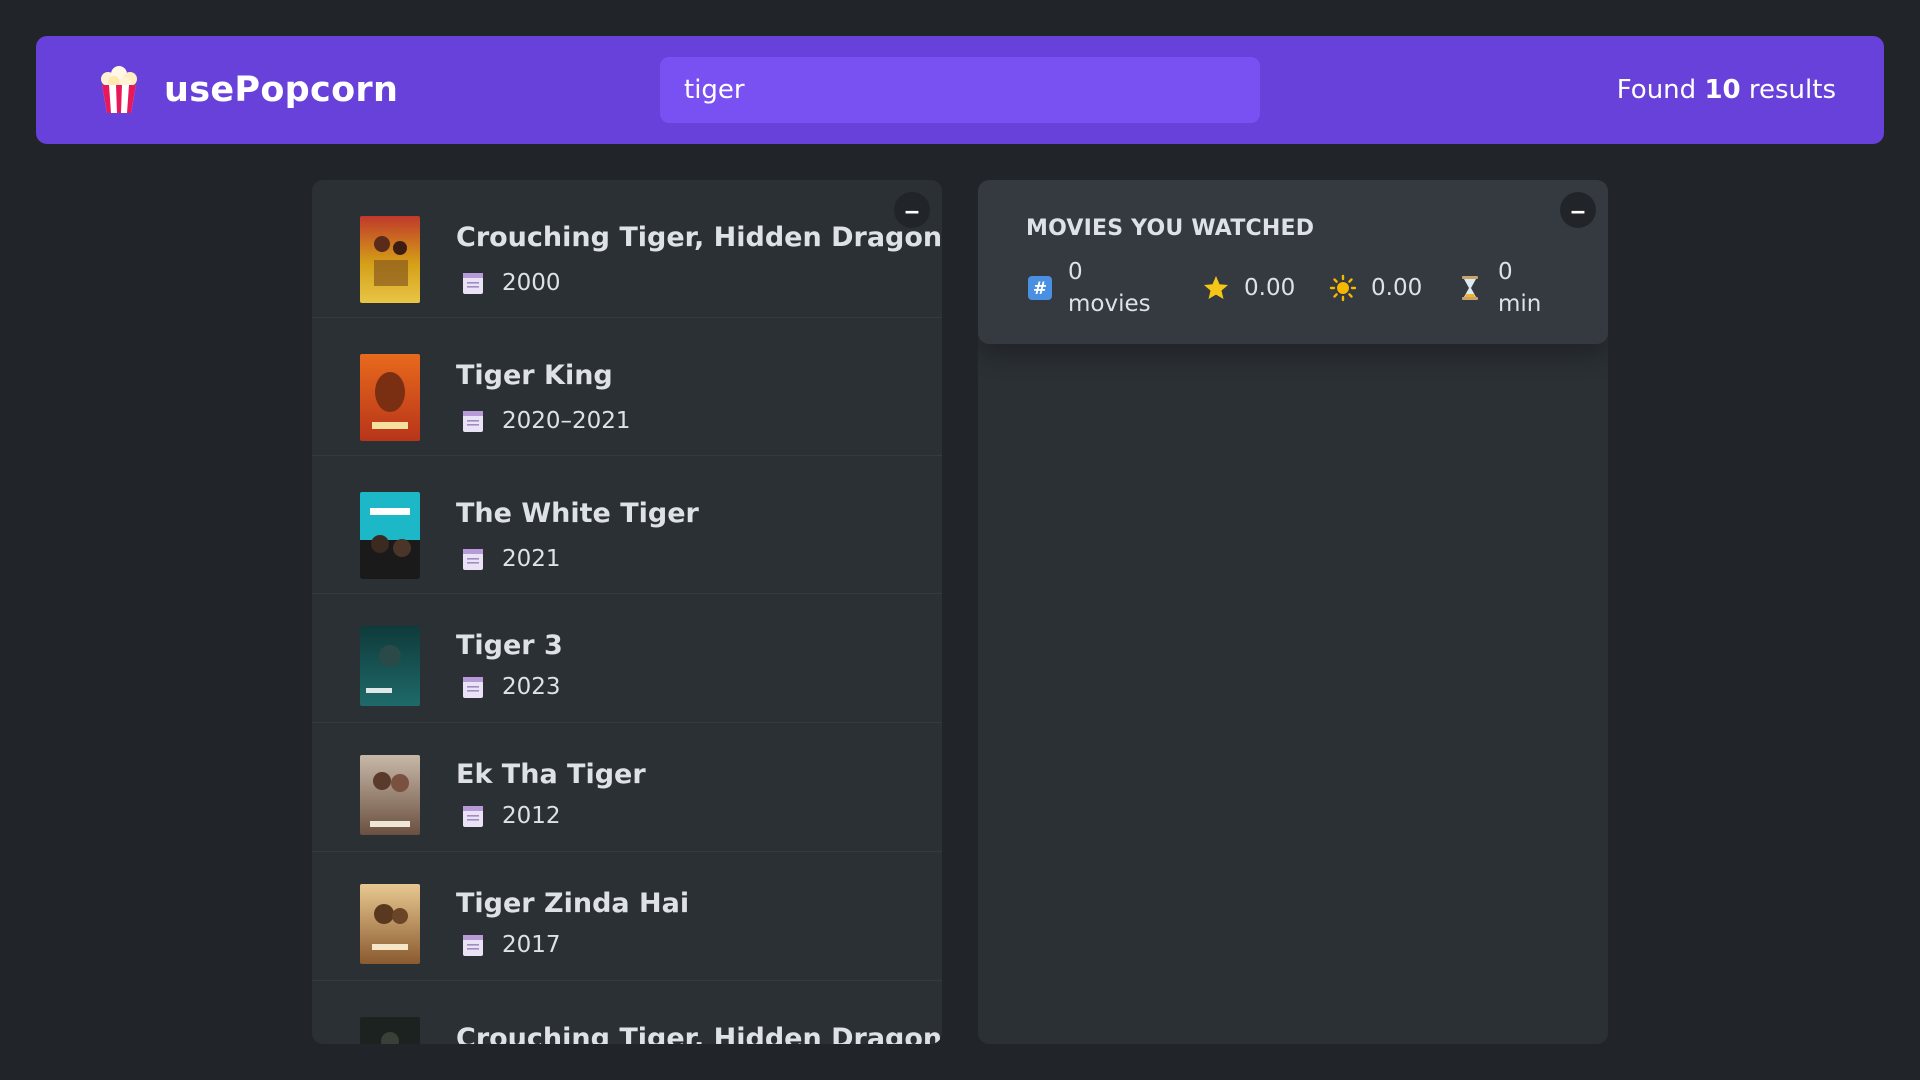 The width and height of the screenshot is (1920, 1080). What do you see at coordinates (573, 903) in the screenshot?
I see `movie-title: Tiger Zinda Hai` at bounding box center [573, 903].